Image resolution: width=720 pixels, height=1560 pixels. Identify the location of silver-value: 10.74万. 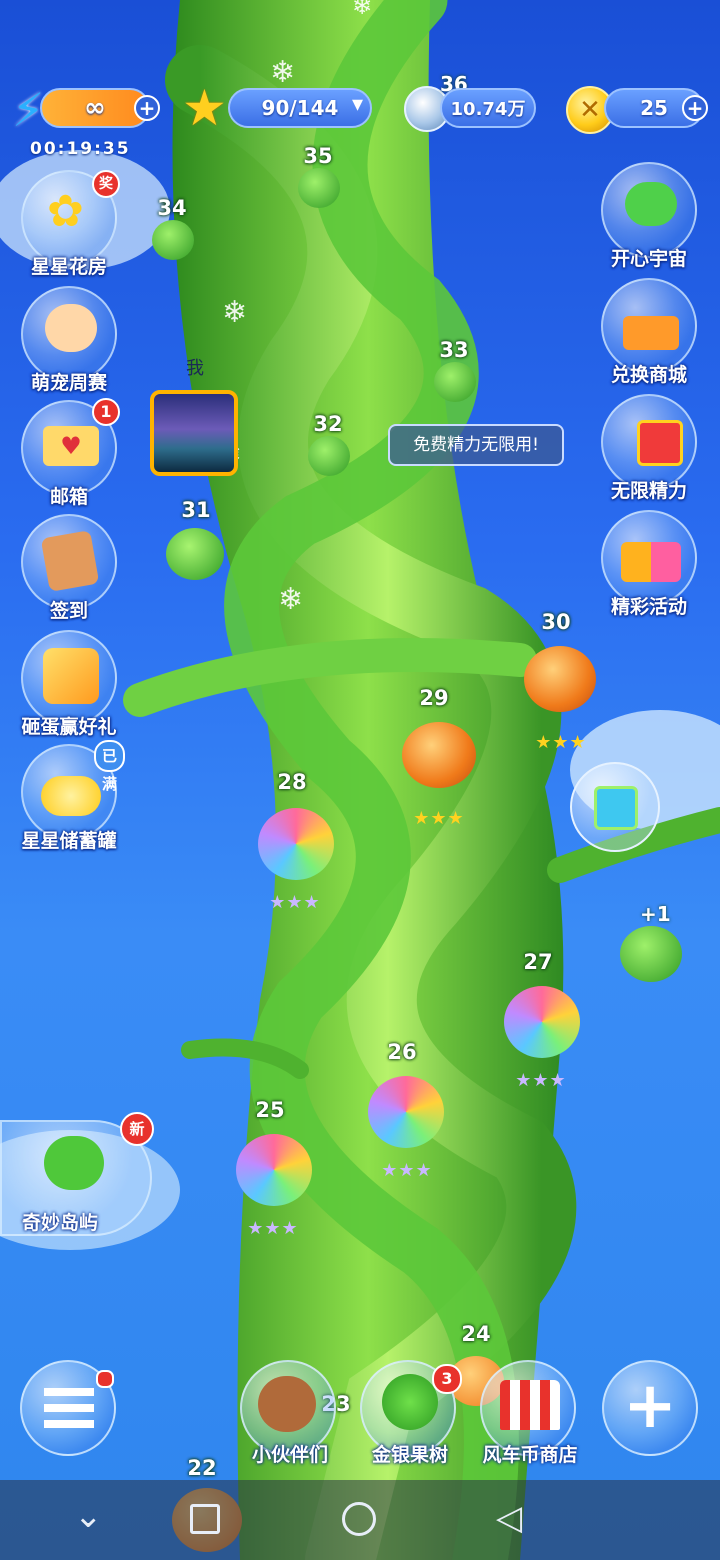
(488, 109).